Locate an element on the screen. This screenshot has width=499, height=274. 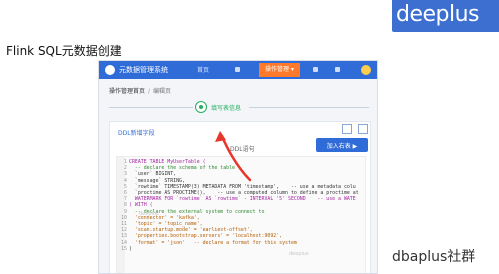
step-label: 填写表信息 is located at coordinates (226, 108).